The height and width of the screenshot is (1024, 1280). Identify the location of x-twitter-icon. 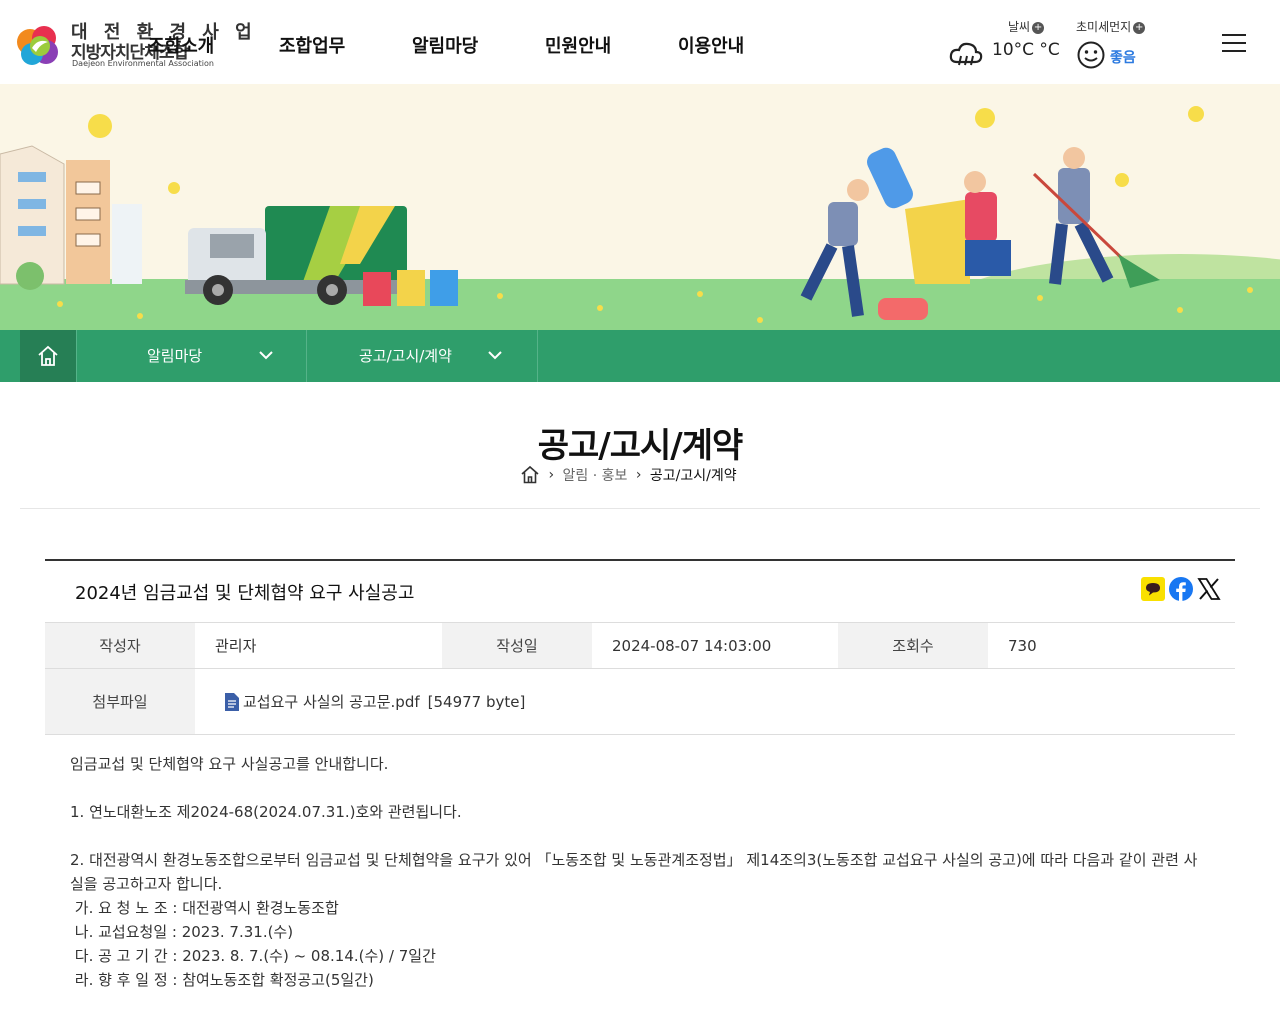
(1209, 589).